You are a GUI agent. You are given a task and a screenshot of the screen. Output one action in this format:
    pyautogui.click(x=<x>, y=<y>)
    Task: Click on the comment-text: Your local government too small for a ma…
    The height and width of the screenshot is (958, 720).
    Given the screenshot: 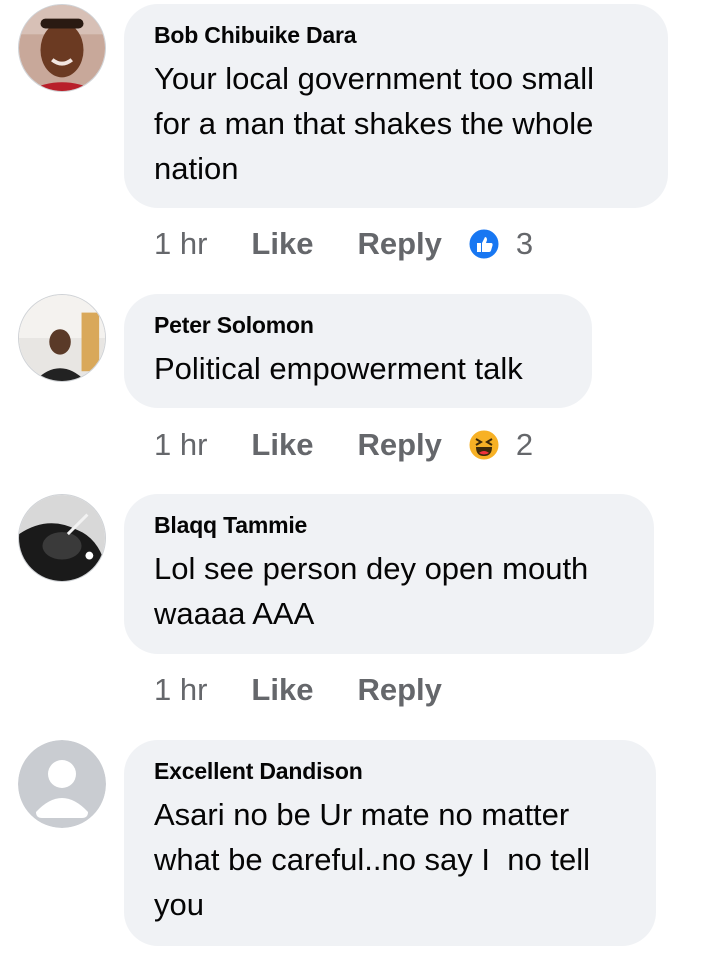 What is the action you would take?
    pyautogui.click(x=374, y=123)
    